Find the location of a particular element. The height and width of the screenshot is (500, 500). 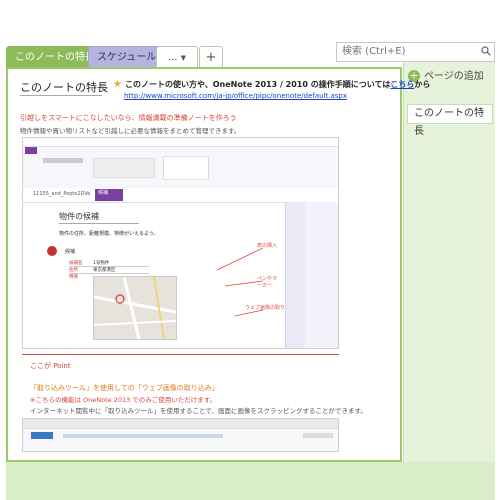

annotation-pen: ペンやマーカー is located at coordinates (267, 282).